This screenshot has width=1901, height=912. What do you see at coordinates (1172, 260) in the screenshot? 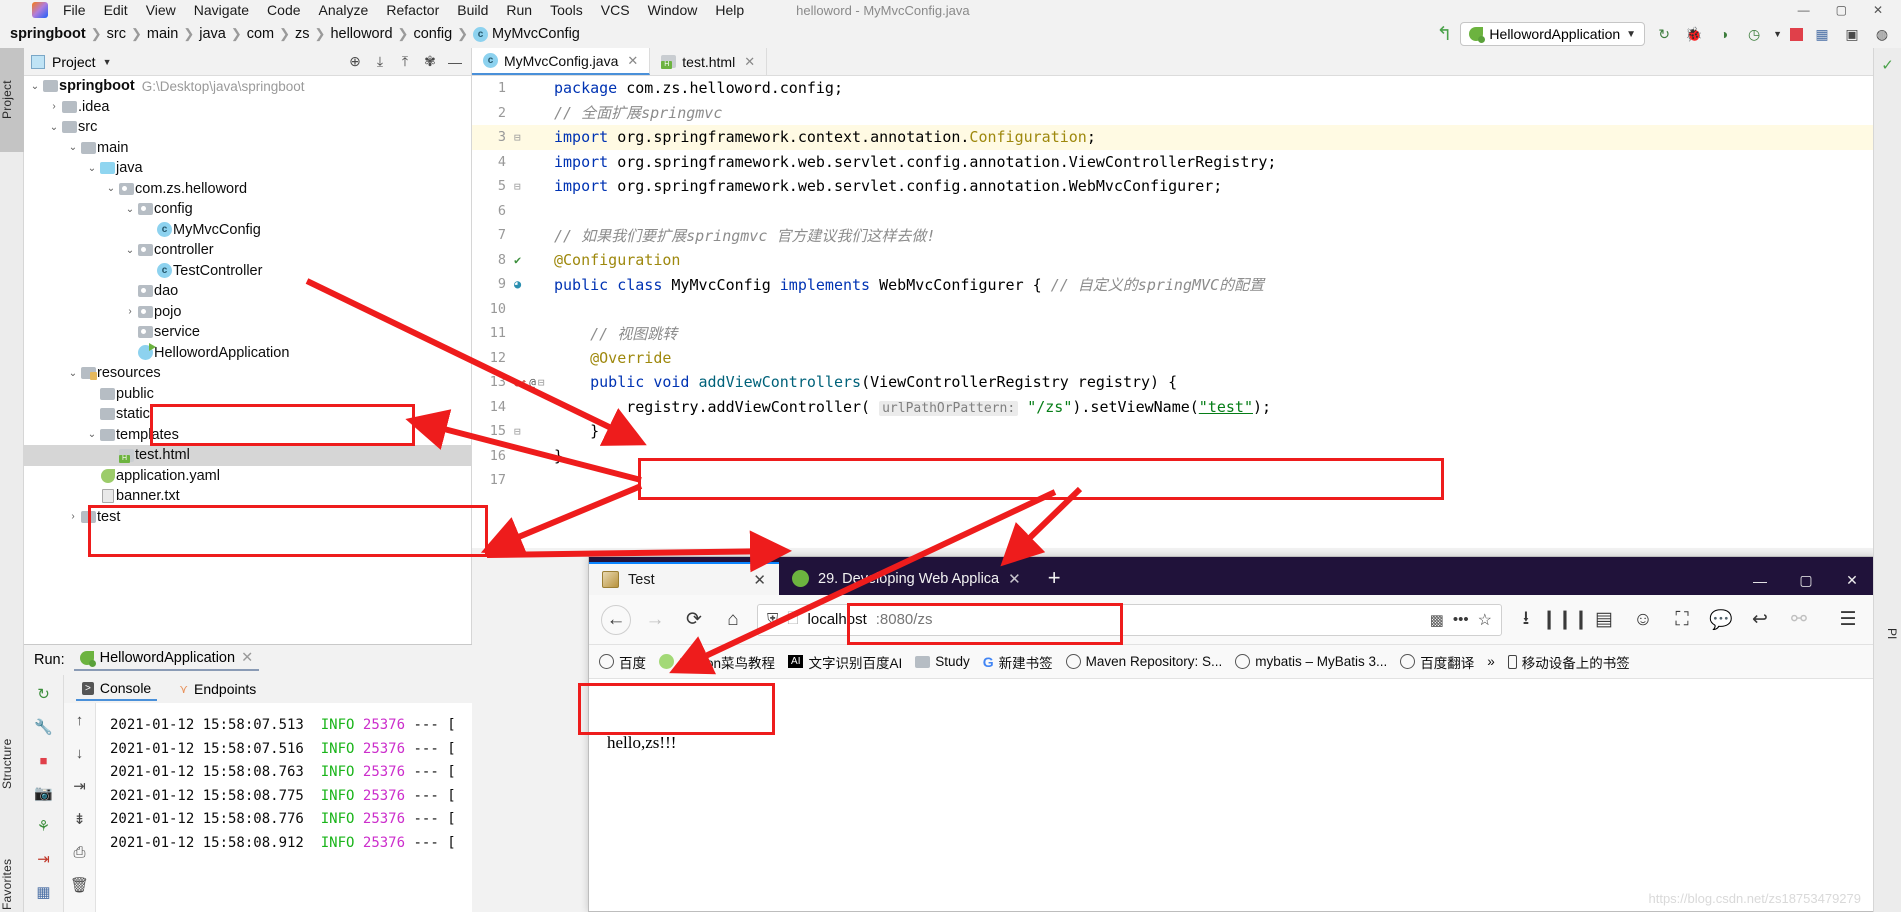
I see `code-line-8: 8 ✔ @Configuration` at bounding box center [1172, 260].